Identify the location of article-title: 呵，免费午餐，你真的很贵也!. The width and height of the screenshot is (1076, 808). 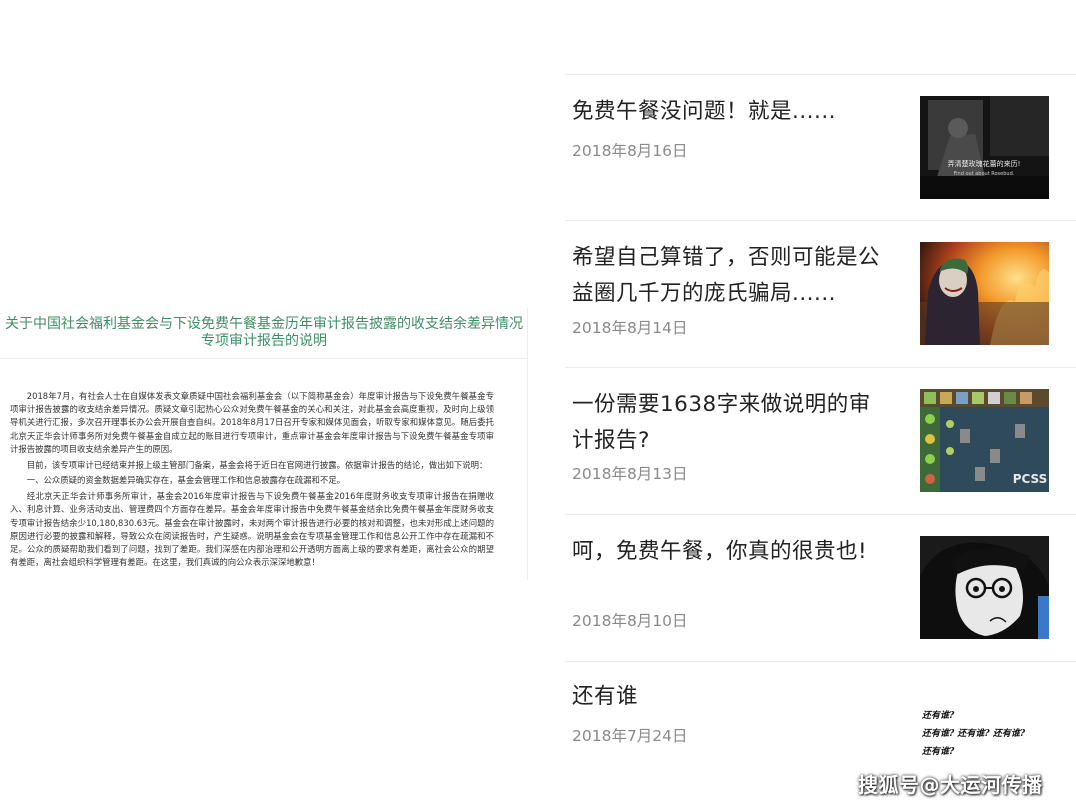
(732, 552).